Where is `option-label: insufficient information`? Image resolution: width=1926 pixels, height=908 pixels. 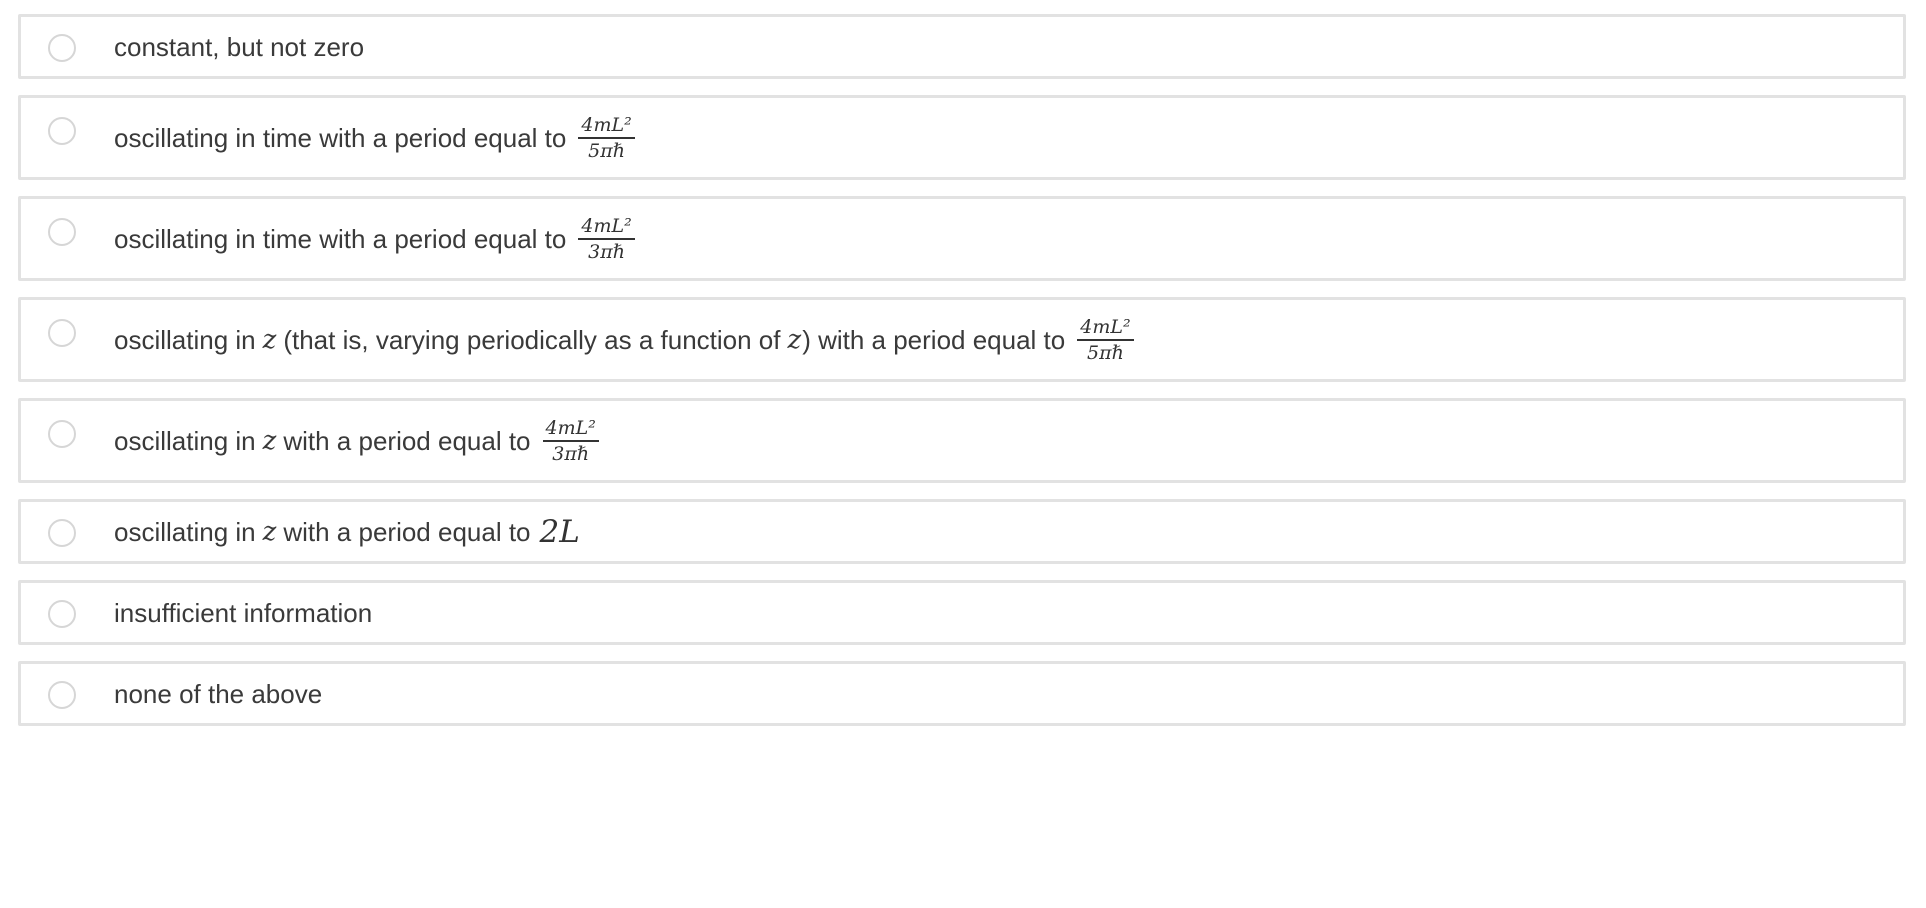
option-label: insufficient information is located at coordinates (243, 613).